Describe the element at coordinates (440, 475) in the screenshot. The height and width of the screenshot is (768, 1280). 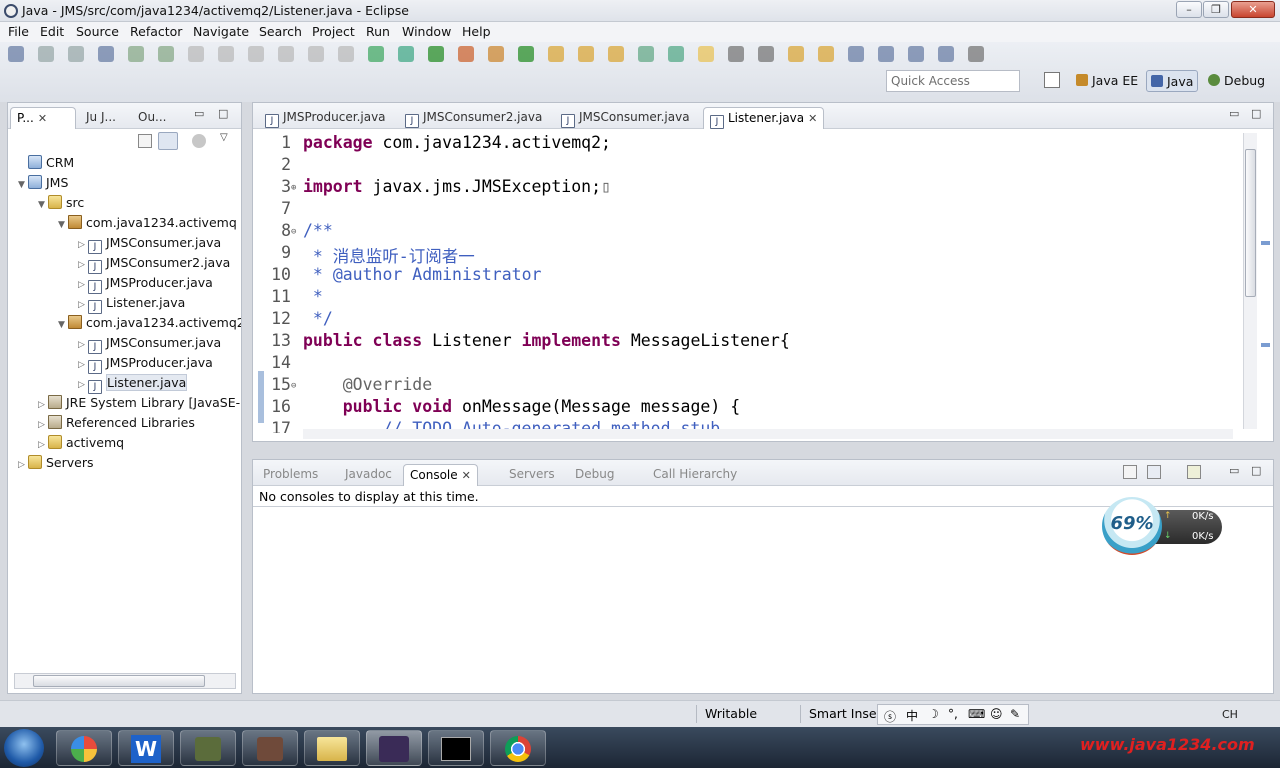
I see `tab-console: Console ✕` at that location.